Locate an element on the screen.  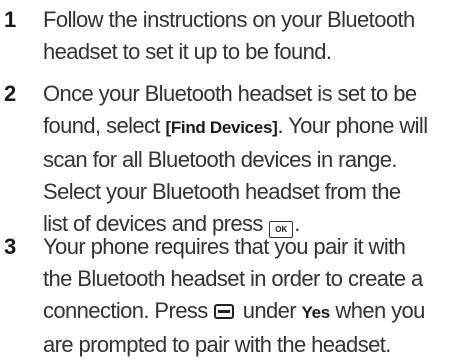
step-line: Once your Bluetooth headset is set to be is located at coordinates (230, 93).